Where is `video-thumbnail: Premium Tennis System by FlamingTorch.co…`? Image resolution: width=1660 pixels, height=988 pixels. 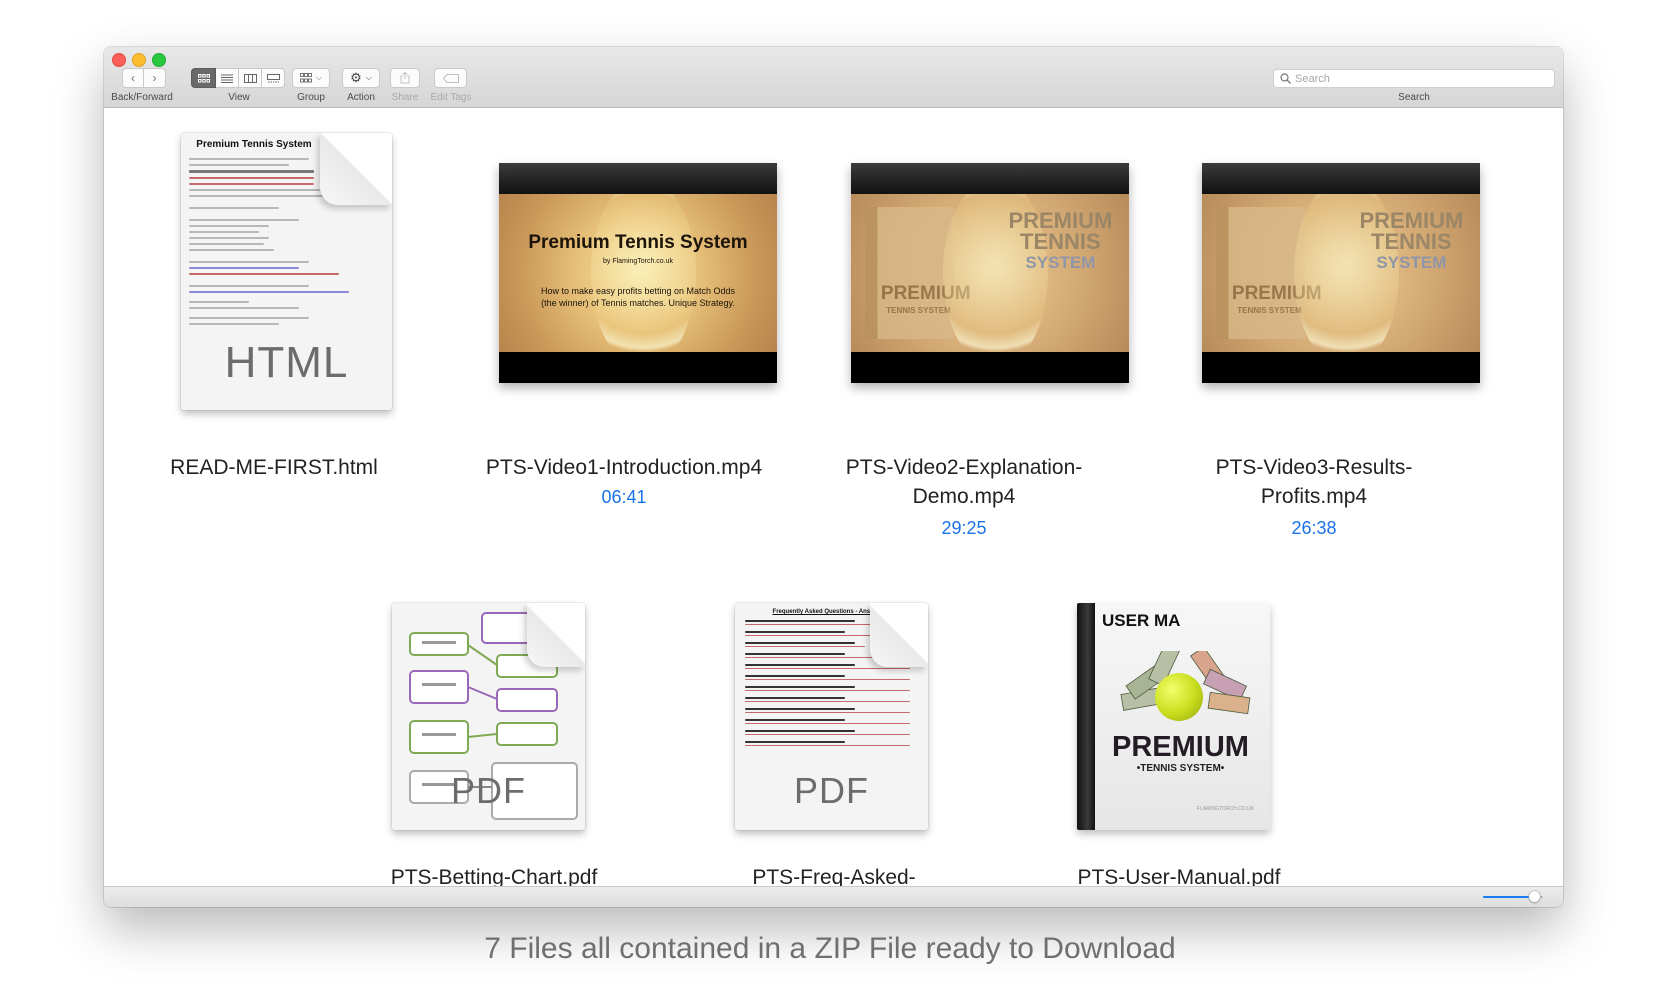 video-thumbnail: Premium Tennis System by FlamingTorch.co… is located at coordinates (638, 273).